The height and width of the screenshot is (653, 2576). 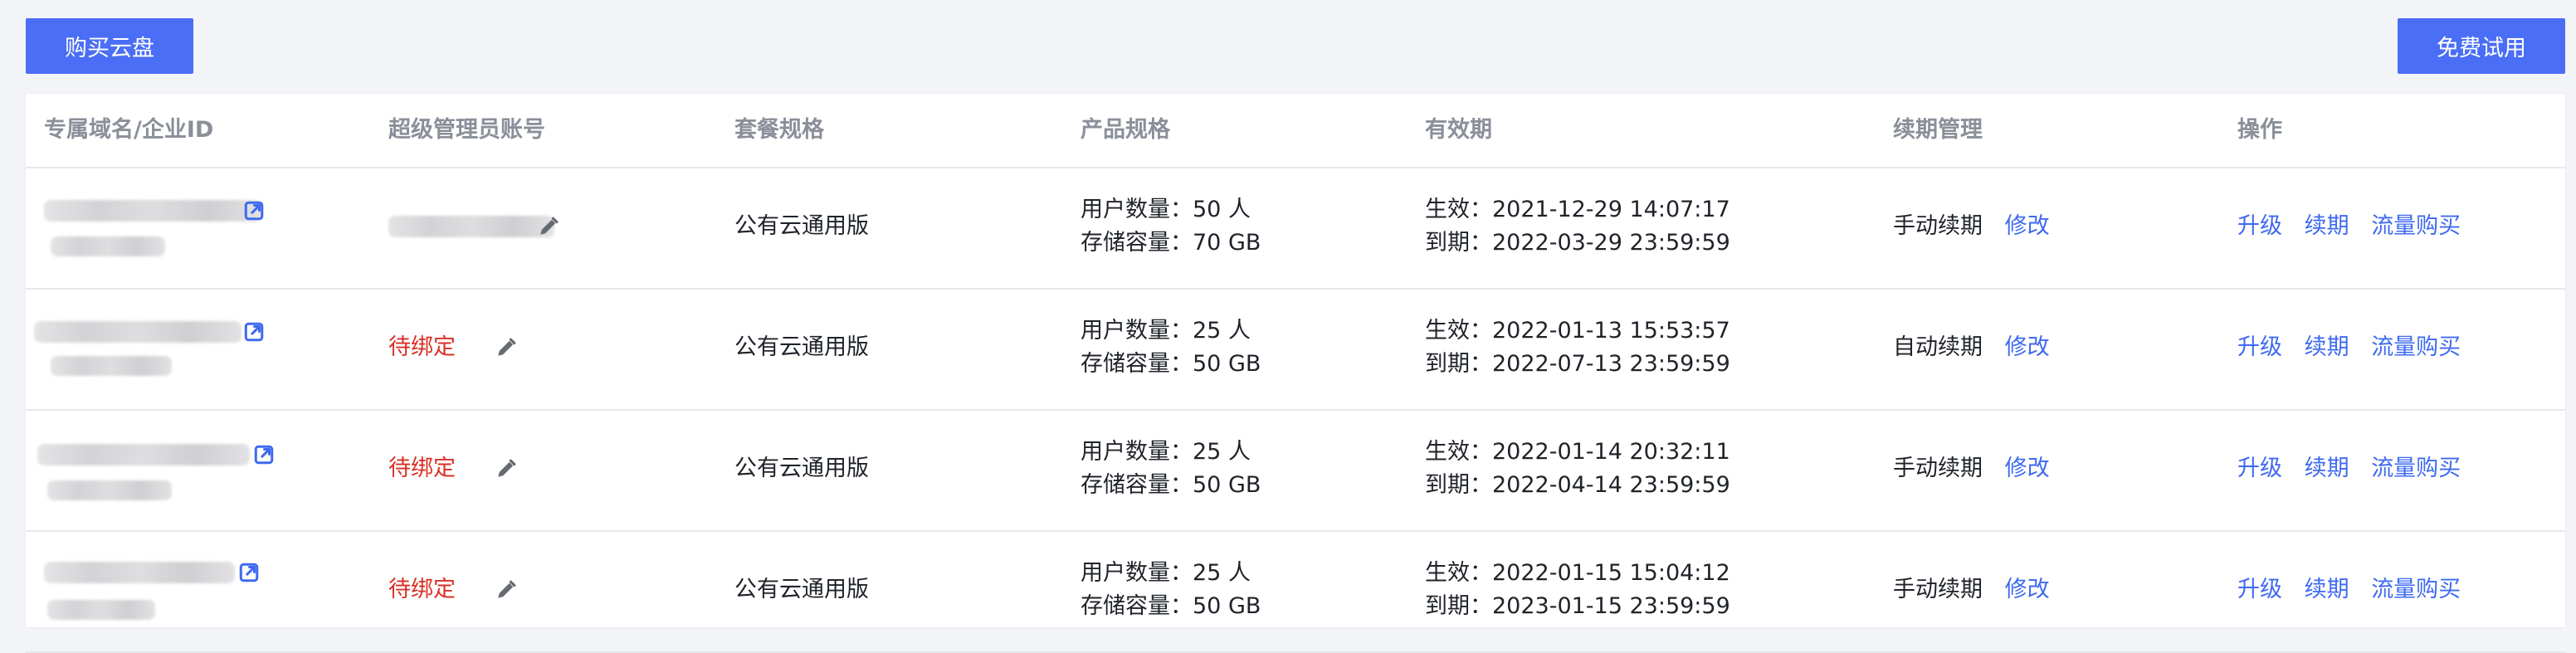 What do you see at coordinates (1938, 347) in the screenshot?
I see `renewal-mode: 自动续期` at bounding box center [1938, 347].